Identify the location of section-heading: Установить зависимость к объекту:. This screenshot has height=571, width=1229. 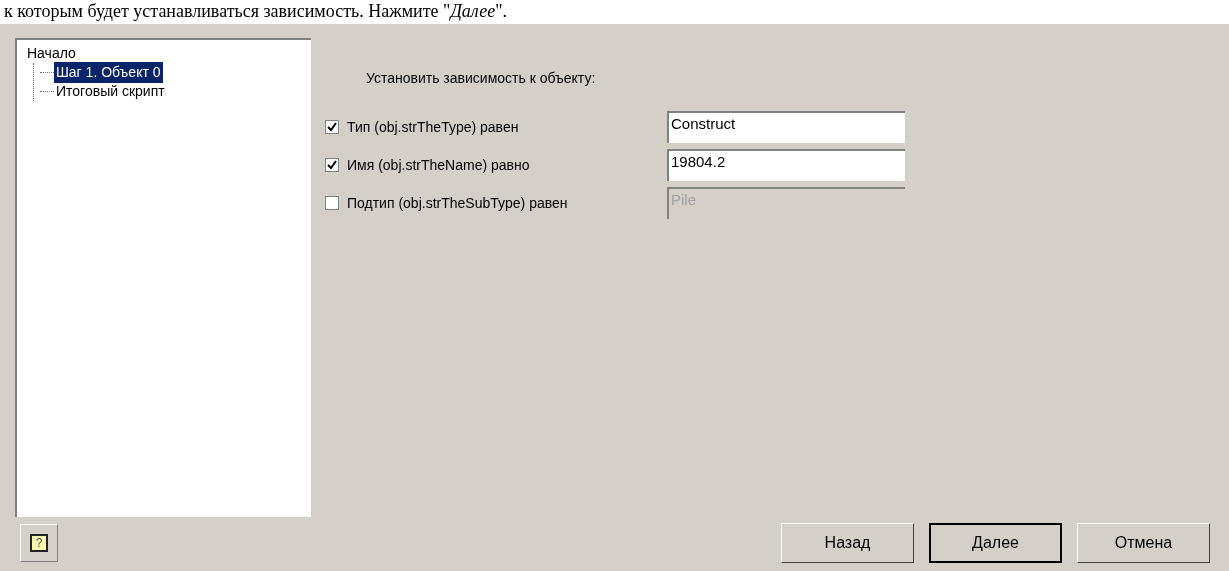
(481, 78).